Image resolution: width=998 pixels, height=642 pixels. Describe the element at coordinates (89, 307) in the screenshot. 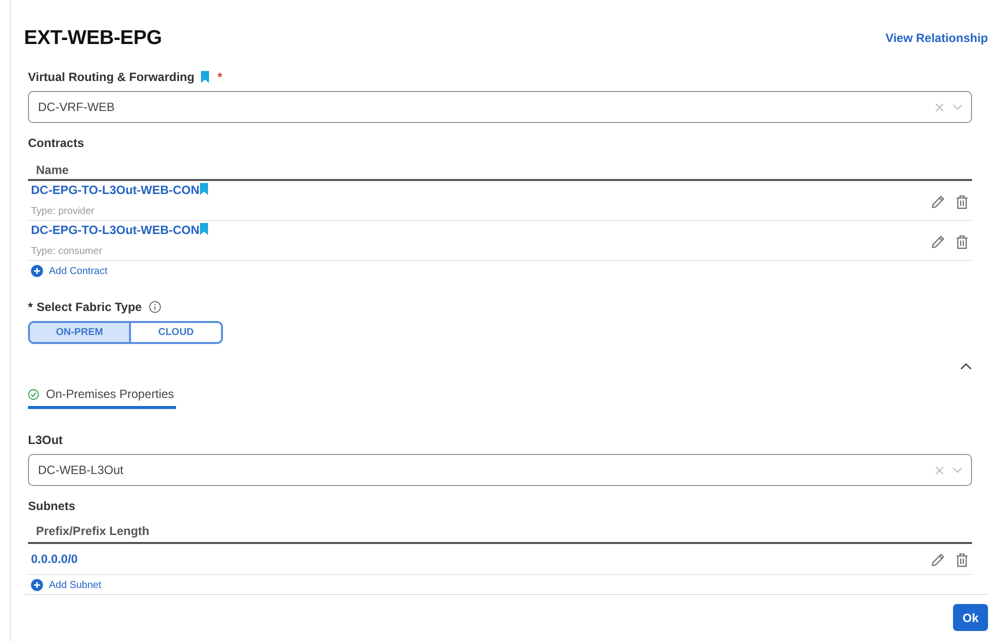

I see `field-label: Select Fabric Type` at that location.